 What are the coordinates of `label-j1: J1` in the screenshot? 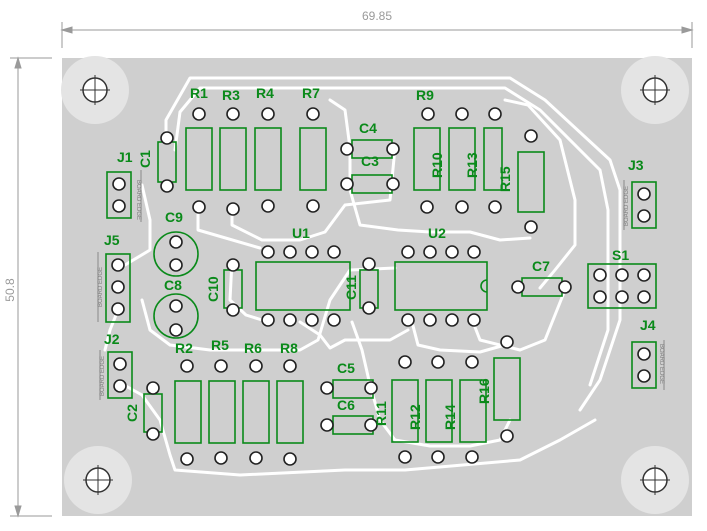 It's located at (125, 157).